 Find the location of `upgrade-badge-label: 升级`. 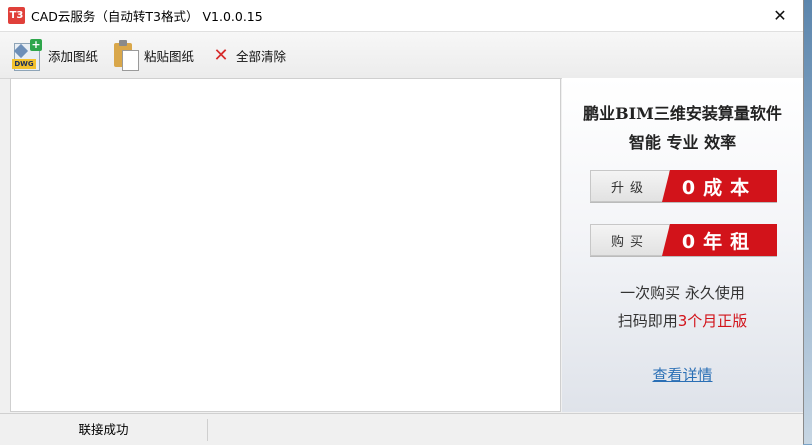

upgrade-badge-label: 升级 is located at coordinates (630, 186).